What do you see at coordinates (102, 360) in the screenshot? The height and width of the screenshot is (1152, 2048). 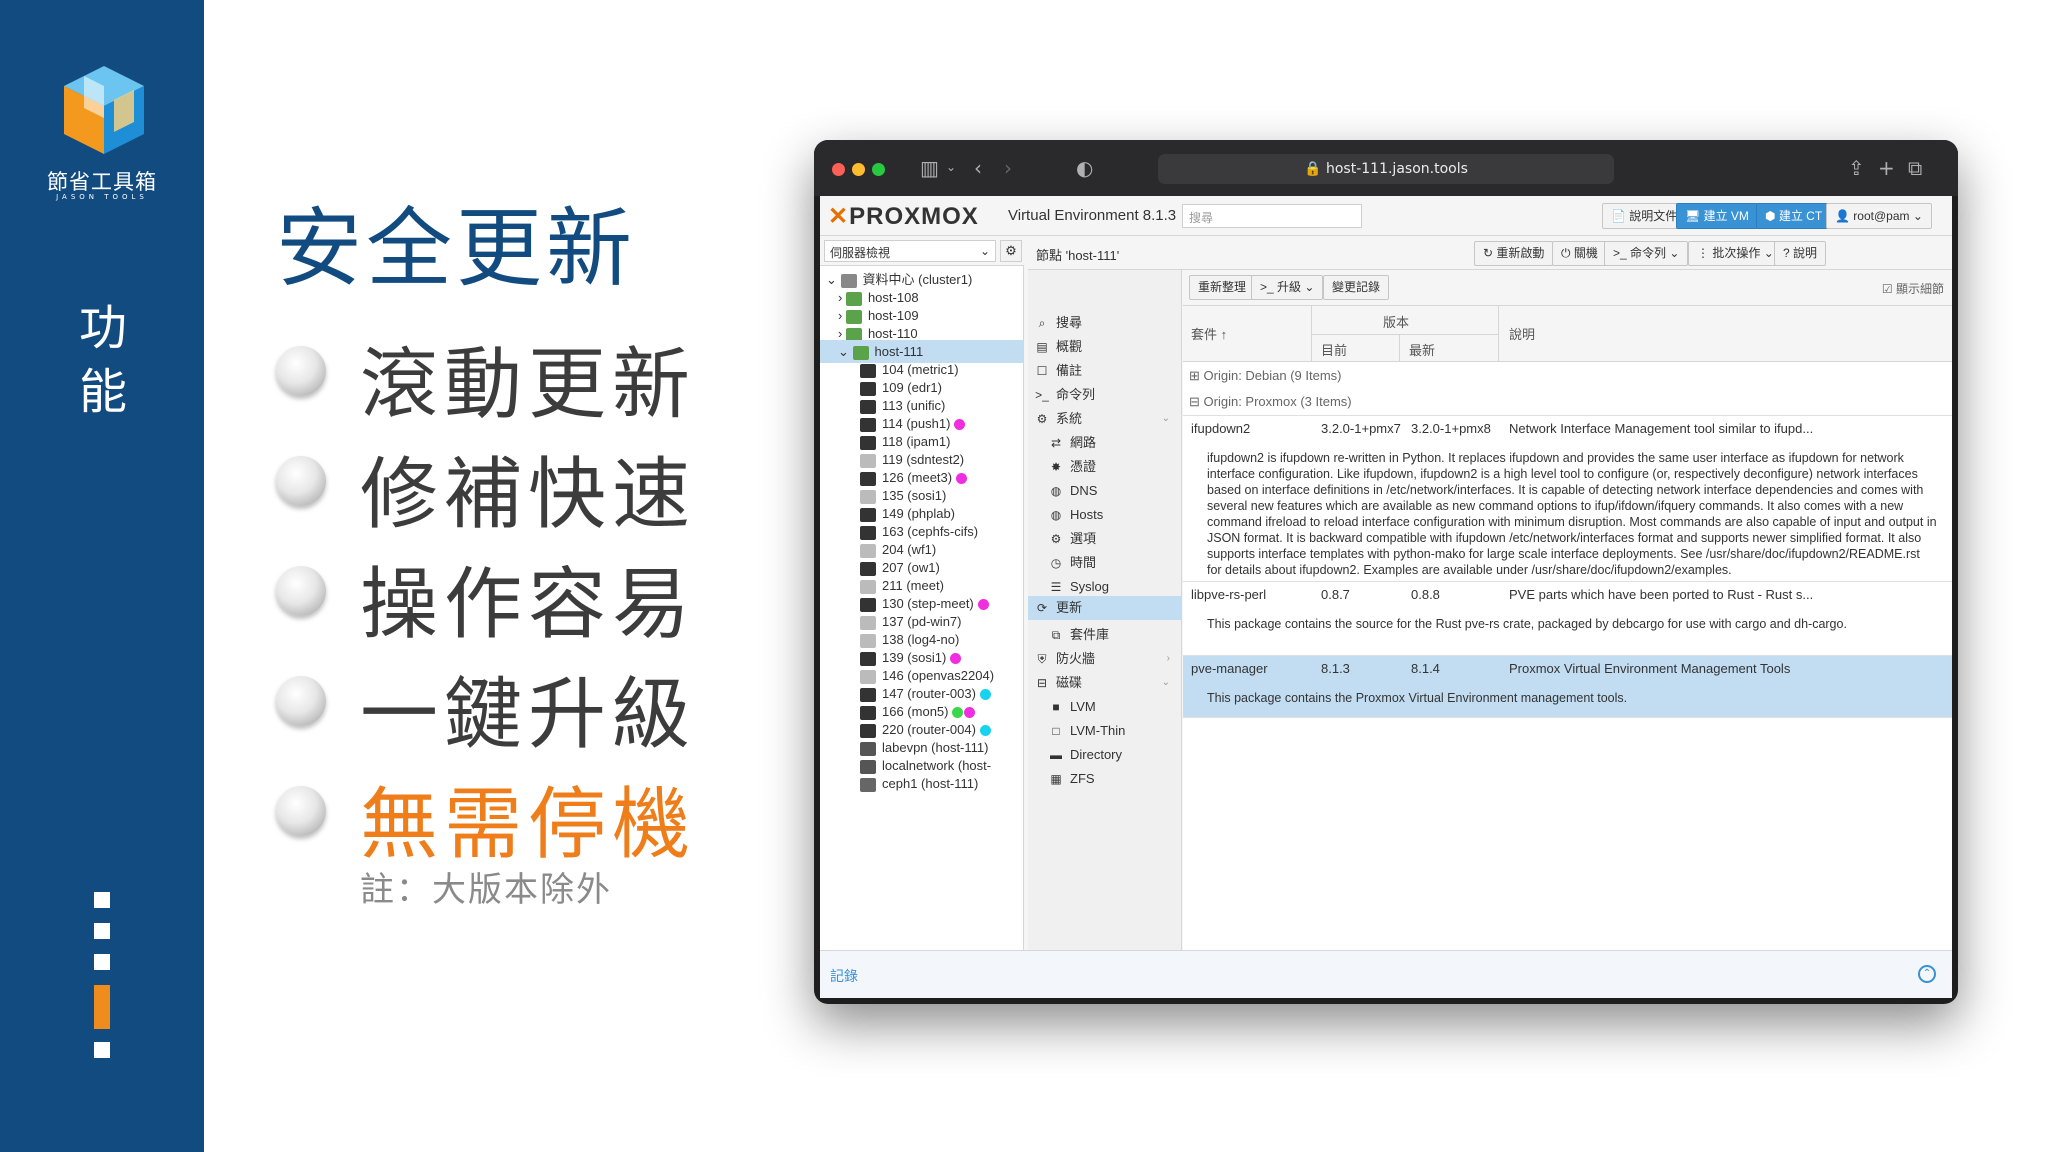 I see `rail-title: 功能` at bounding box center [102, 360].